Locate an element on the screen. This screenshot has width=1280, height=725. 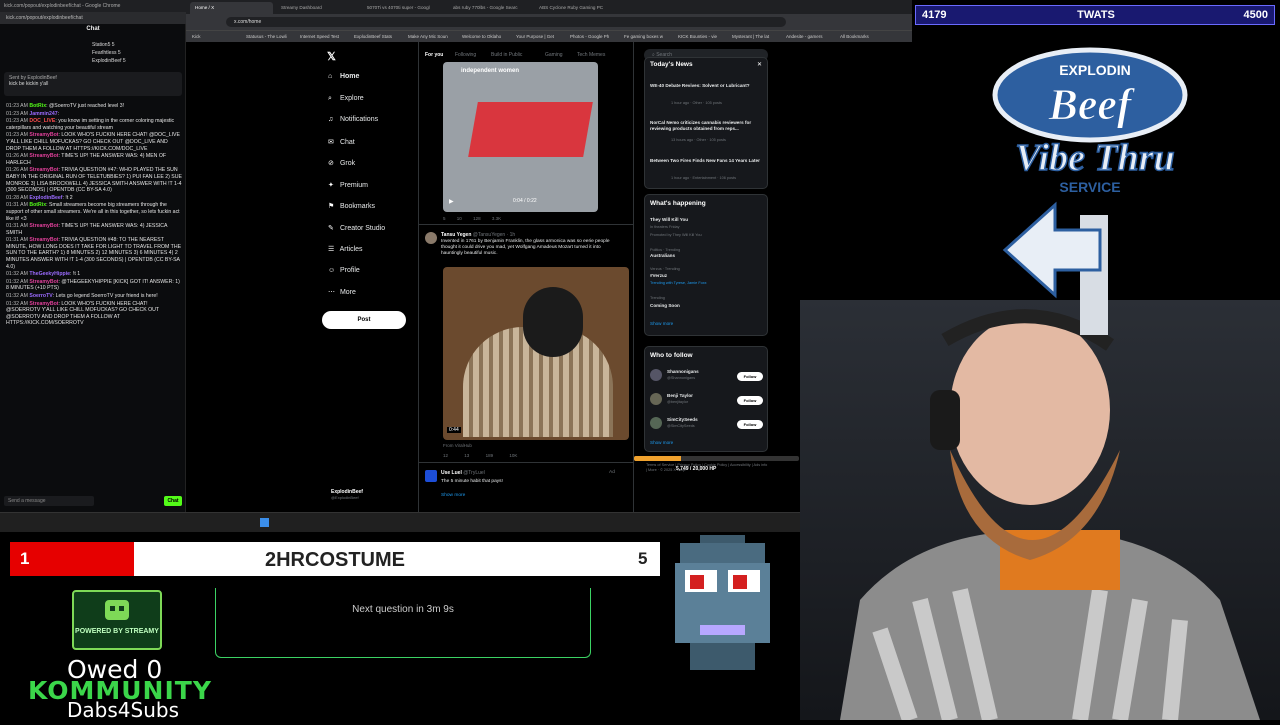
bookmark-item: Photos - Google Ph is located at coordinates (589, 36).